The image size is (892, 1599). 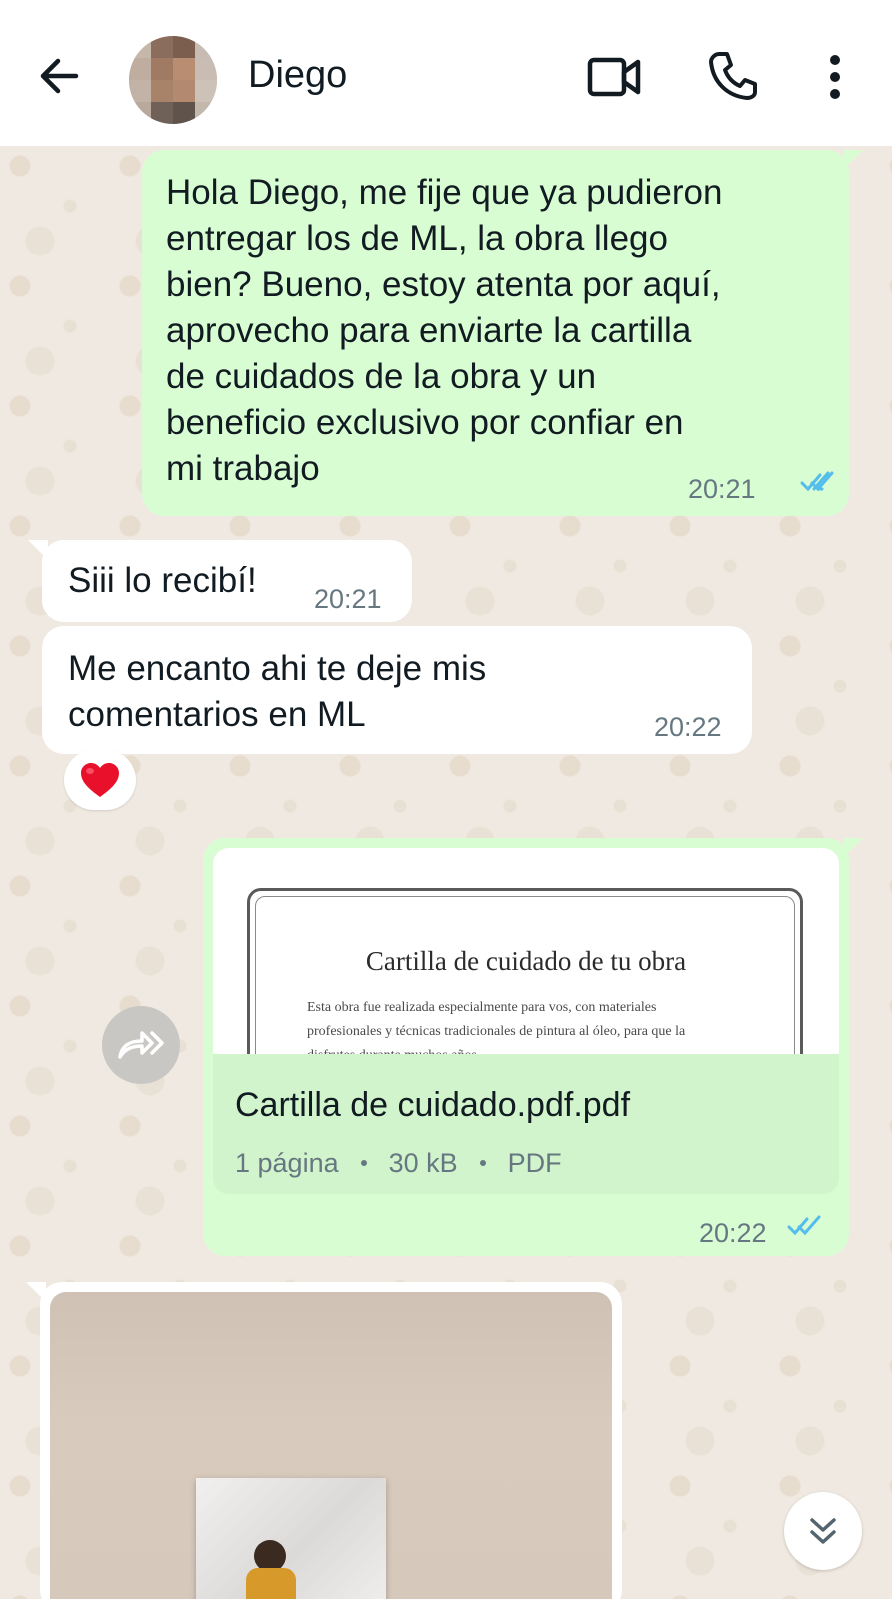 I want to click on message-line: de cuidados de la obra y un, so click(x=381, y=376).